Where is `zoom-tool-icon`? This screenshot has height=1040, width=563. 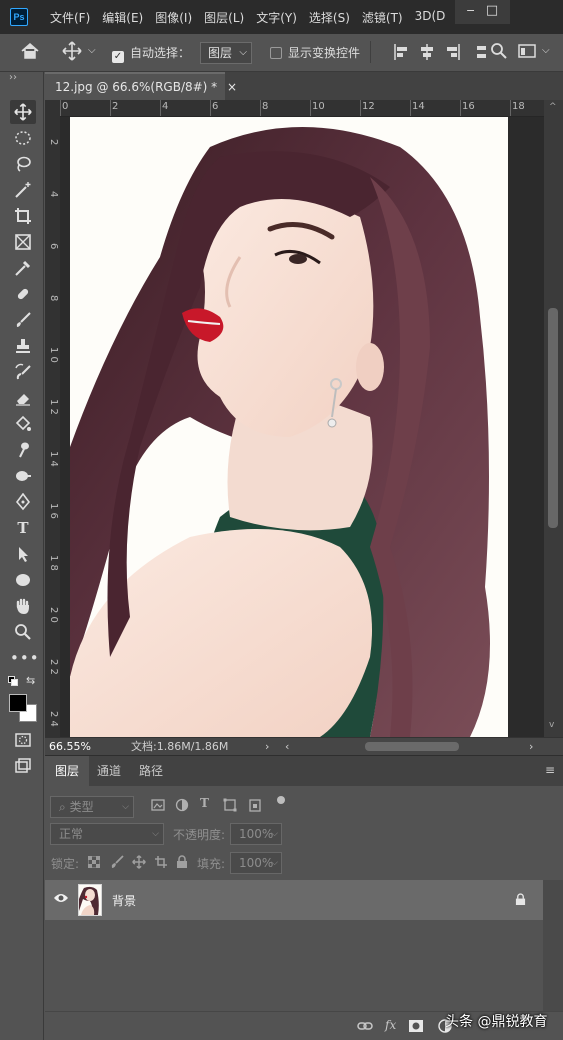
zoom-tool-icon is located at coordinates (23, 632).